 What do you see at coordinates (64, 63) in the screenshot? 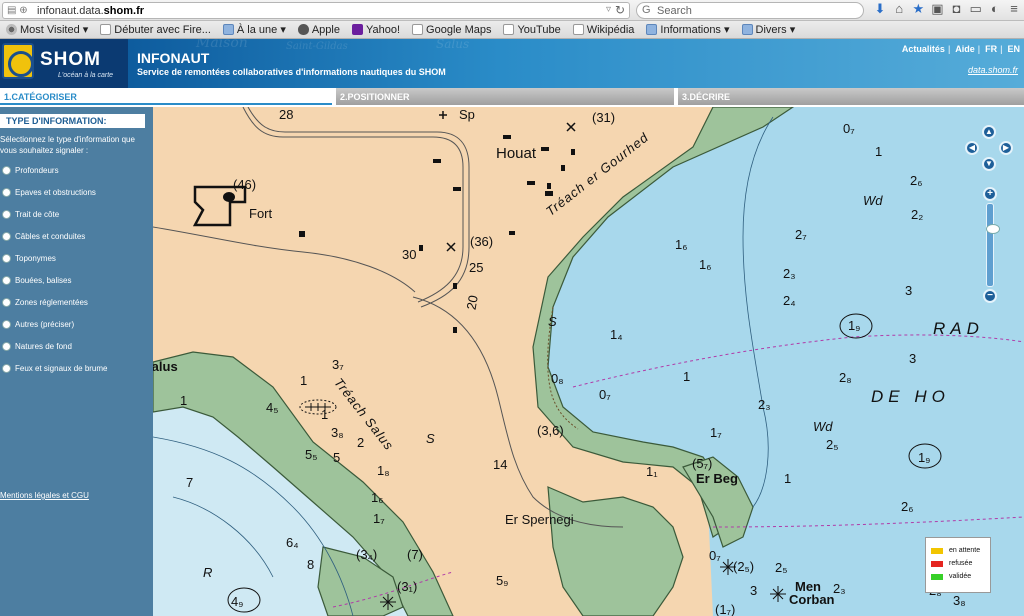
I see `shom-logo: SHOM L'océan à la carte` at bounding box center [64, 63].